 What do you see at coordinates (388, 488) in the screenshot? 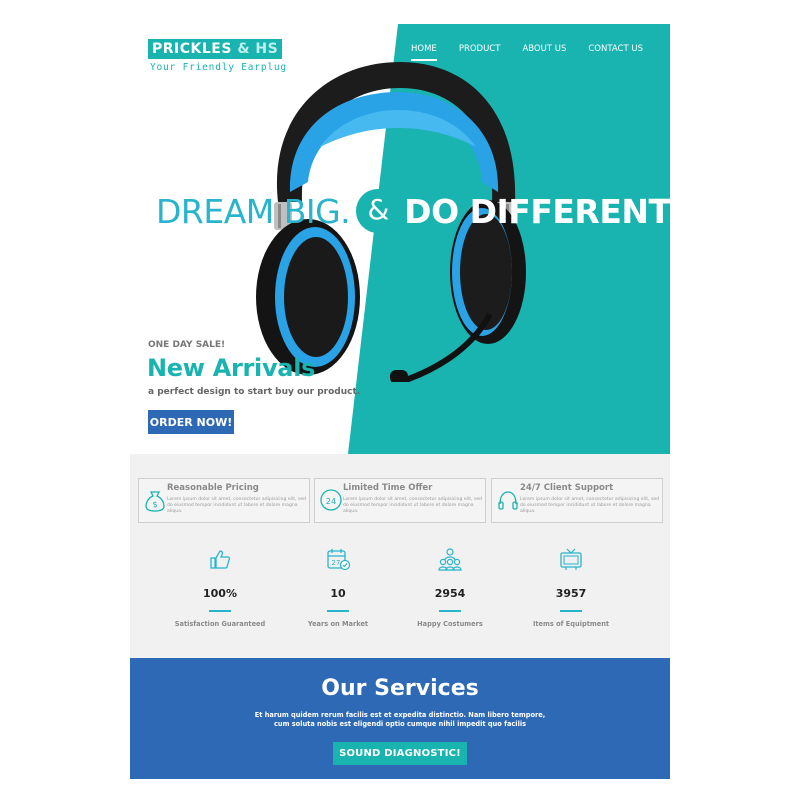
I see `feature-title: Limited Time Offer` at bounding box center [388, 488].